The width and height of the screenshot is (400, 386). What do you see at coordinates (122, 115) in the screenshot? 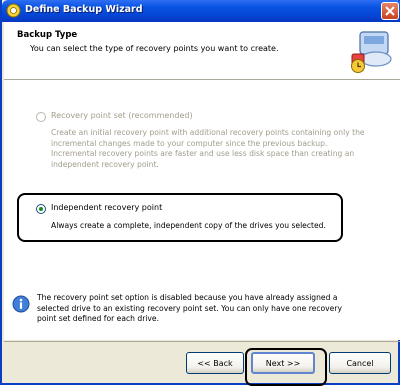
I see `recovery-point-set-label: Recovery point set (recommended)` at bounding box center [122, 115].